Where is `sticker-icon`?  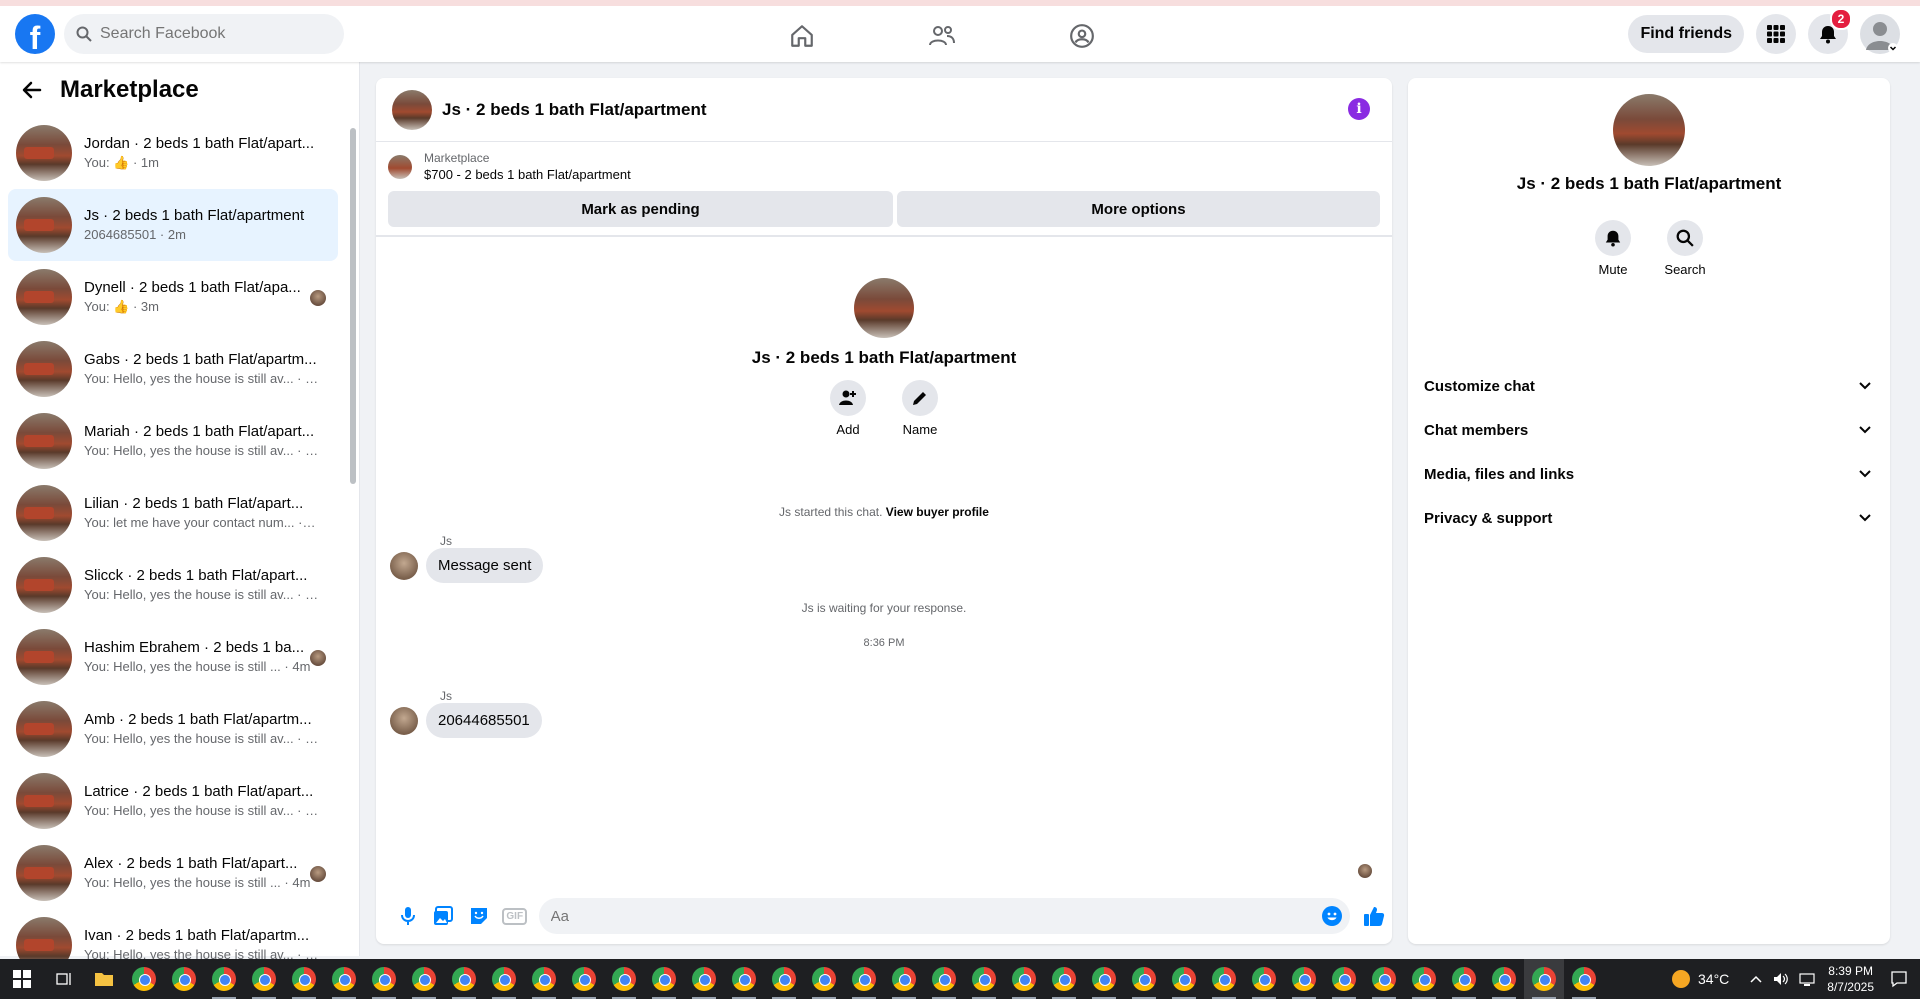 sticker-icon is located at coordinates (479, 916).